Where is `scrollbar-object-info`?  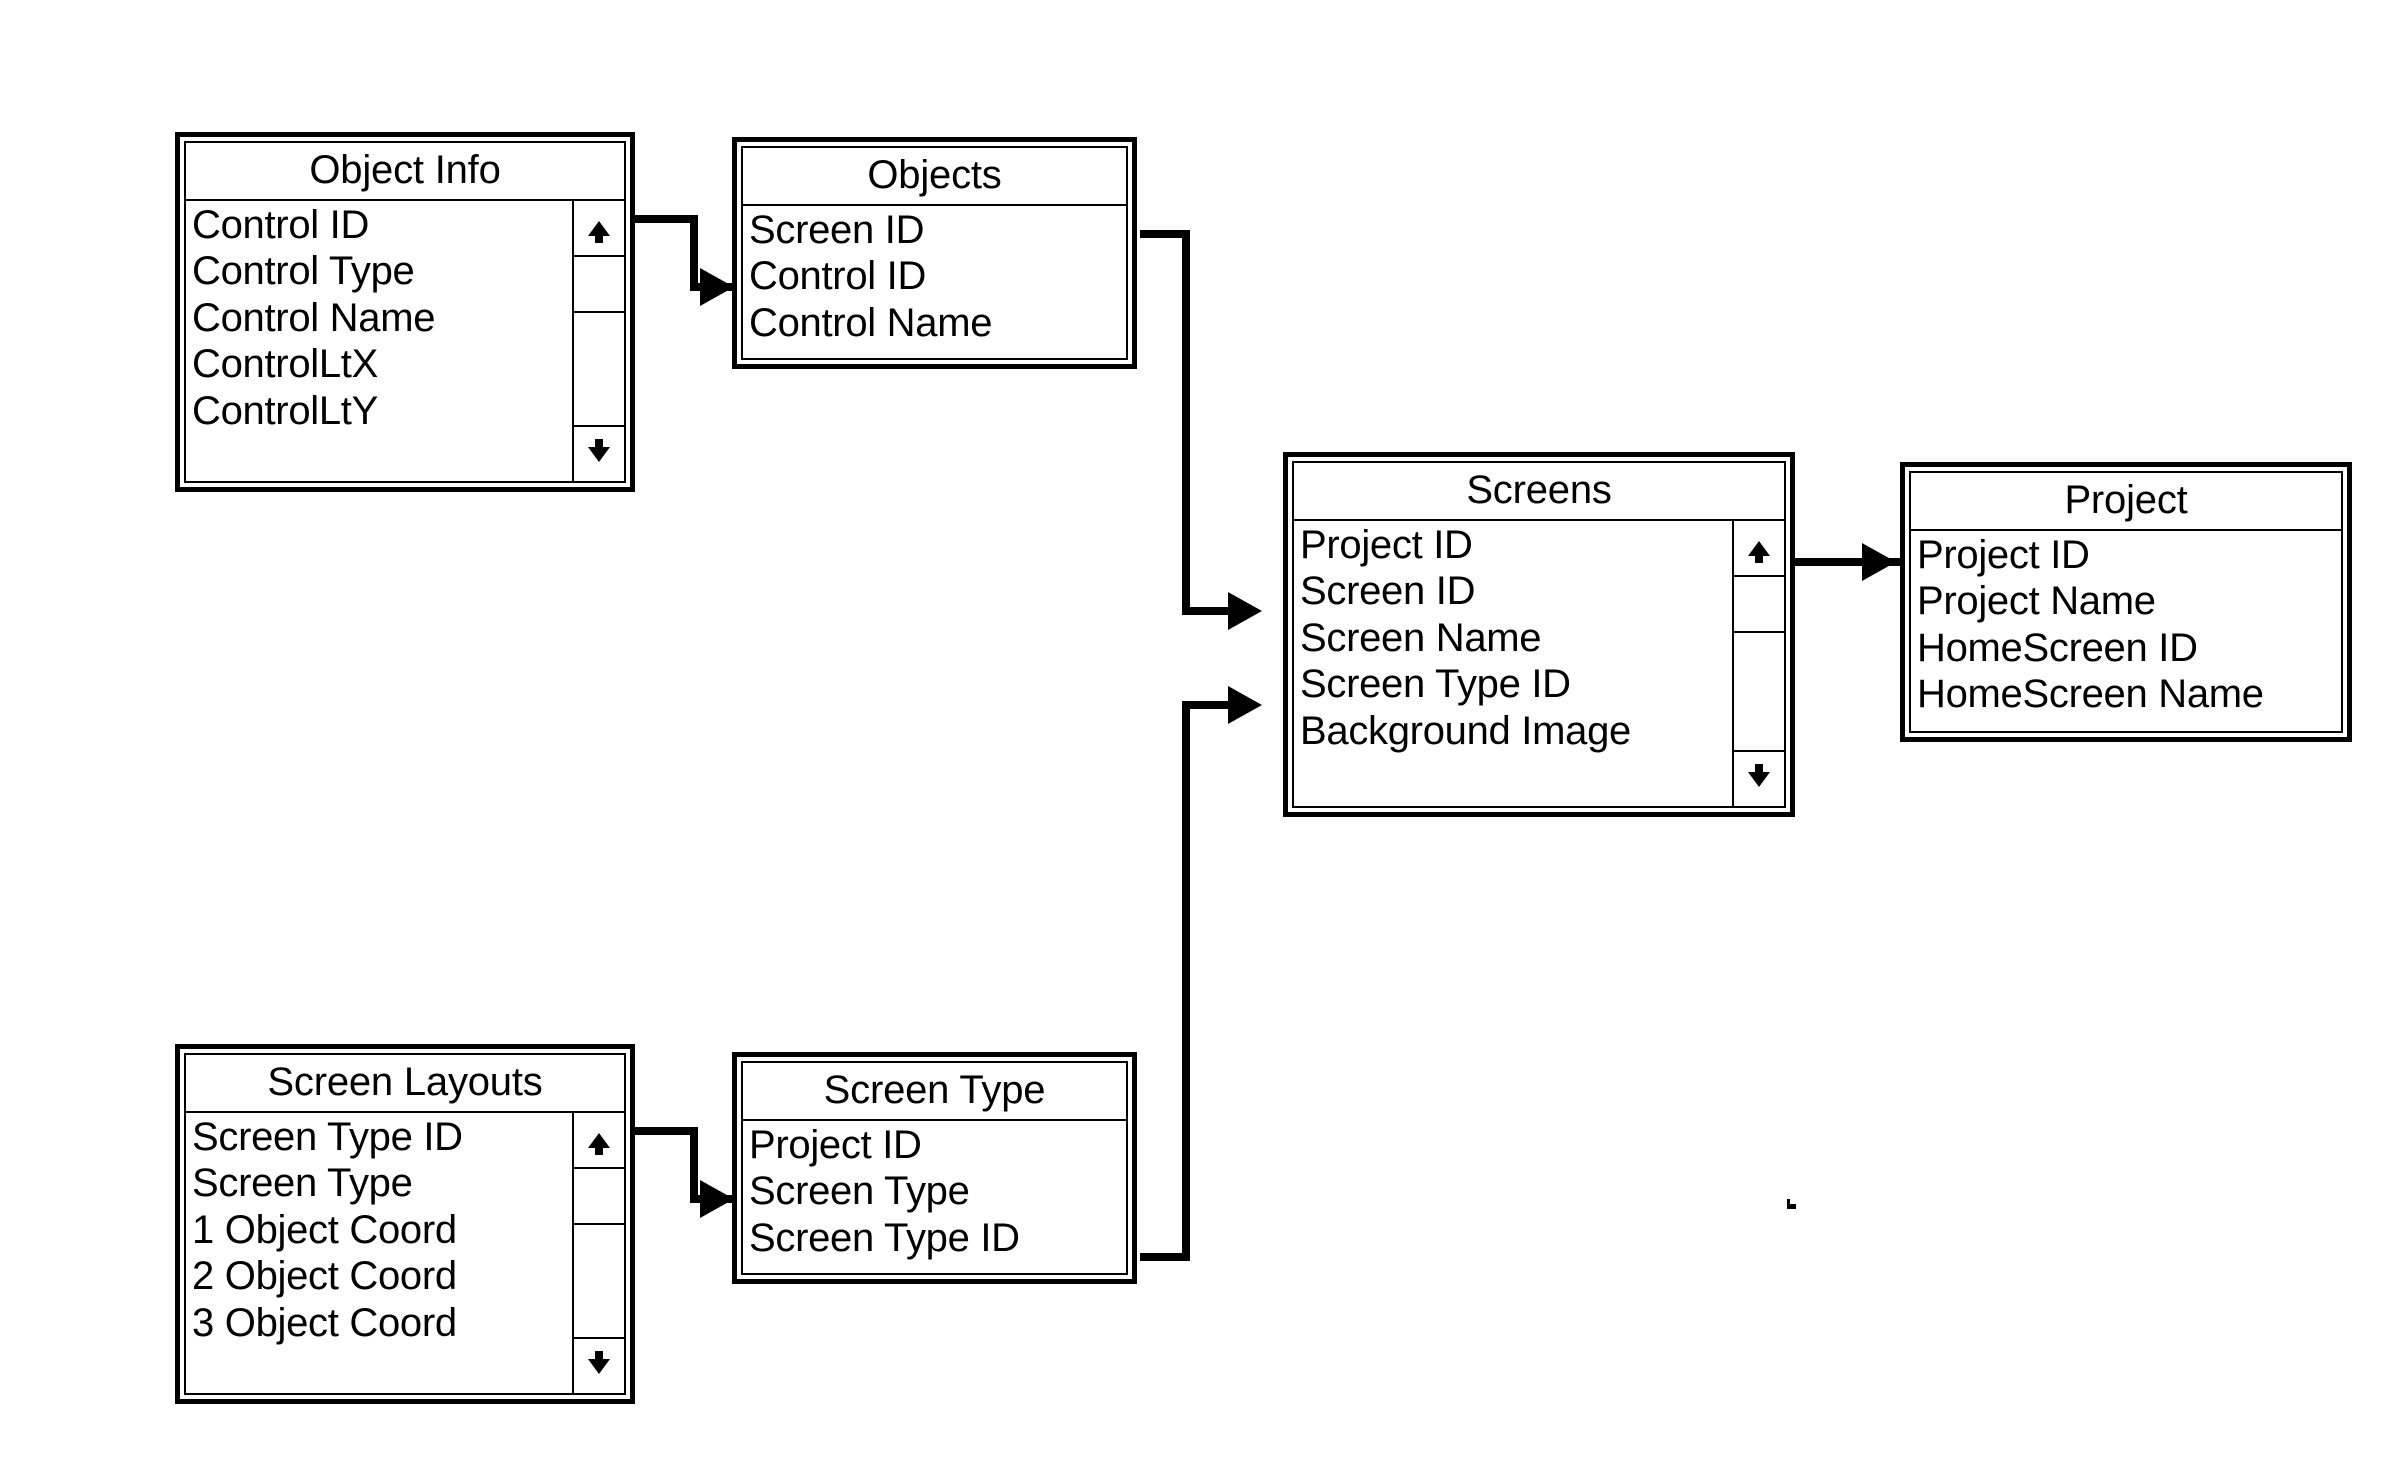
scrollbar-object-info is located at coordinates (598, 341).